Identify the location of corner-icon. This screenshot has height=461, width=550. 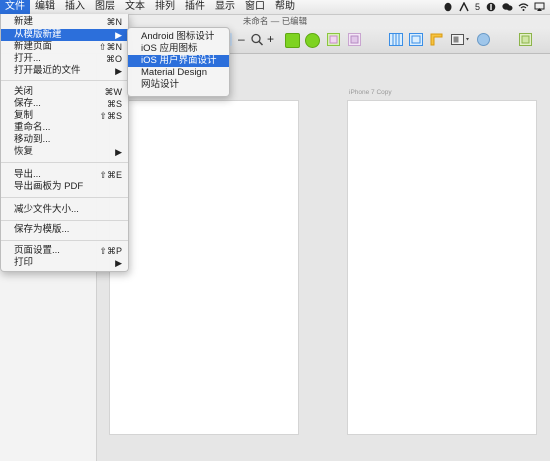
(436, 39).